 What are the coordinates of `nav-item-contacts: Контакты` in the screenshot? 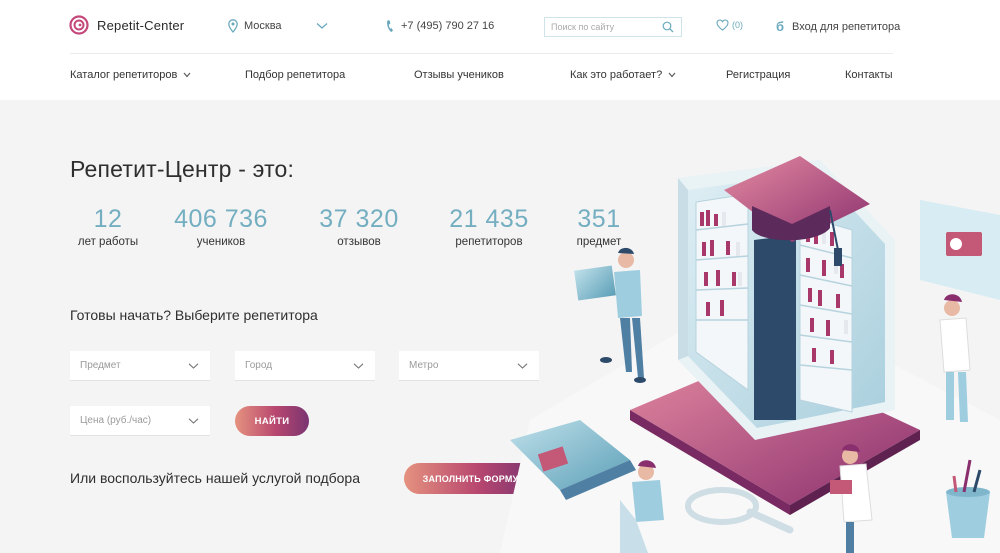 It's located at (869, 75).